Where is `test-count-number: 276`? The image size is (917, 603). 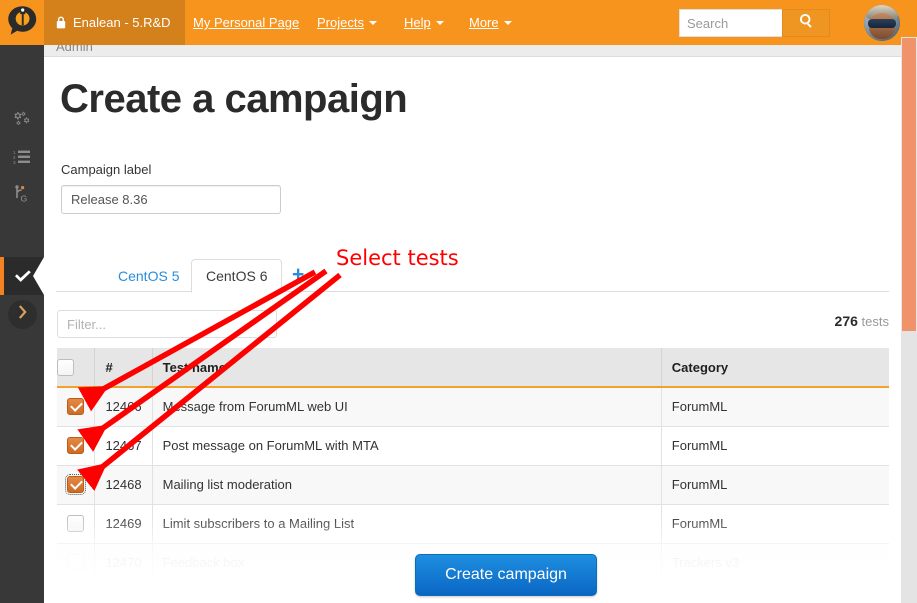
test-count-number: 276 is located at coordinates (846, 321).